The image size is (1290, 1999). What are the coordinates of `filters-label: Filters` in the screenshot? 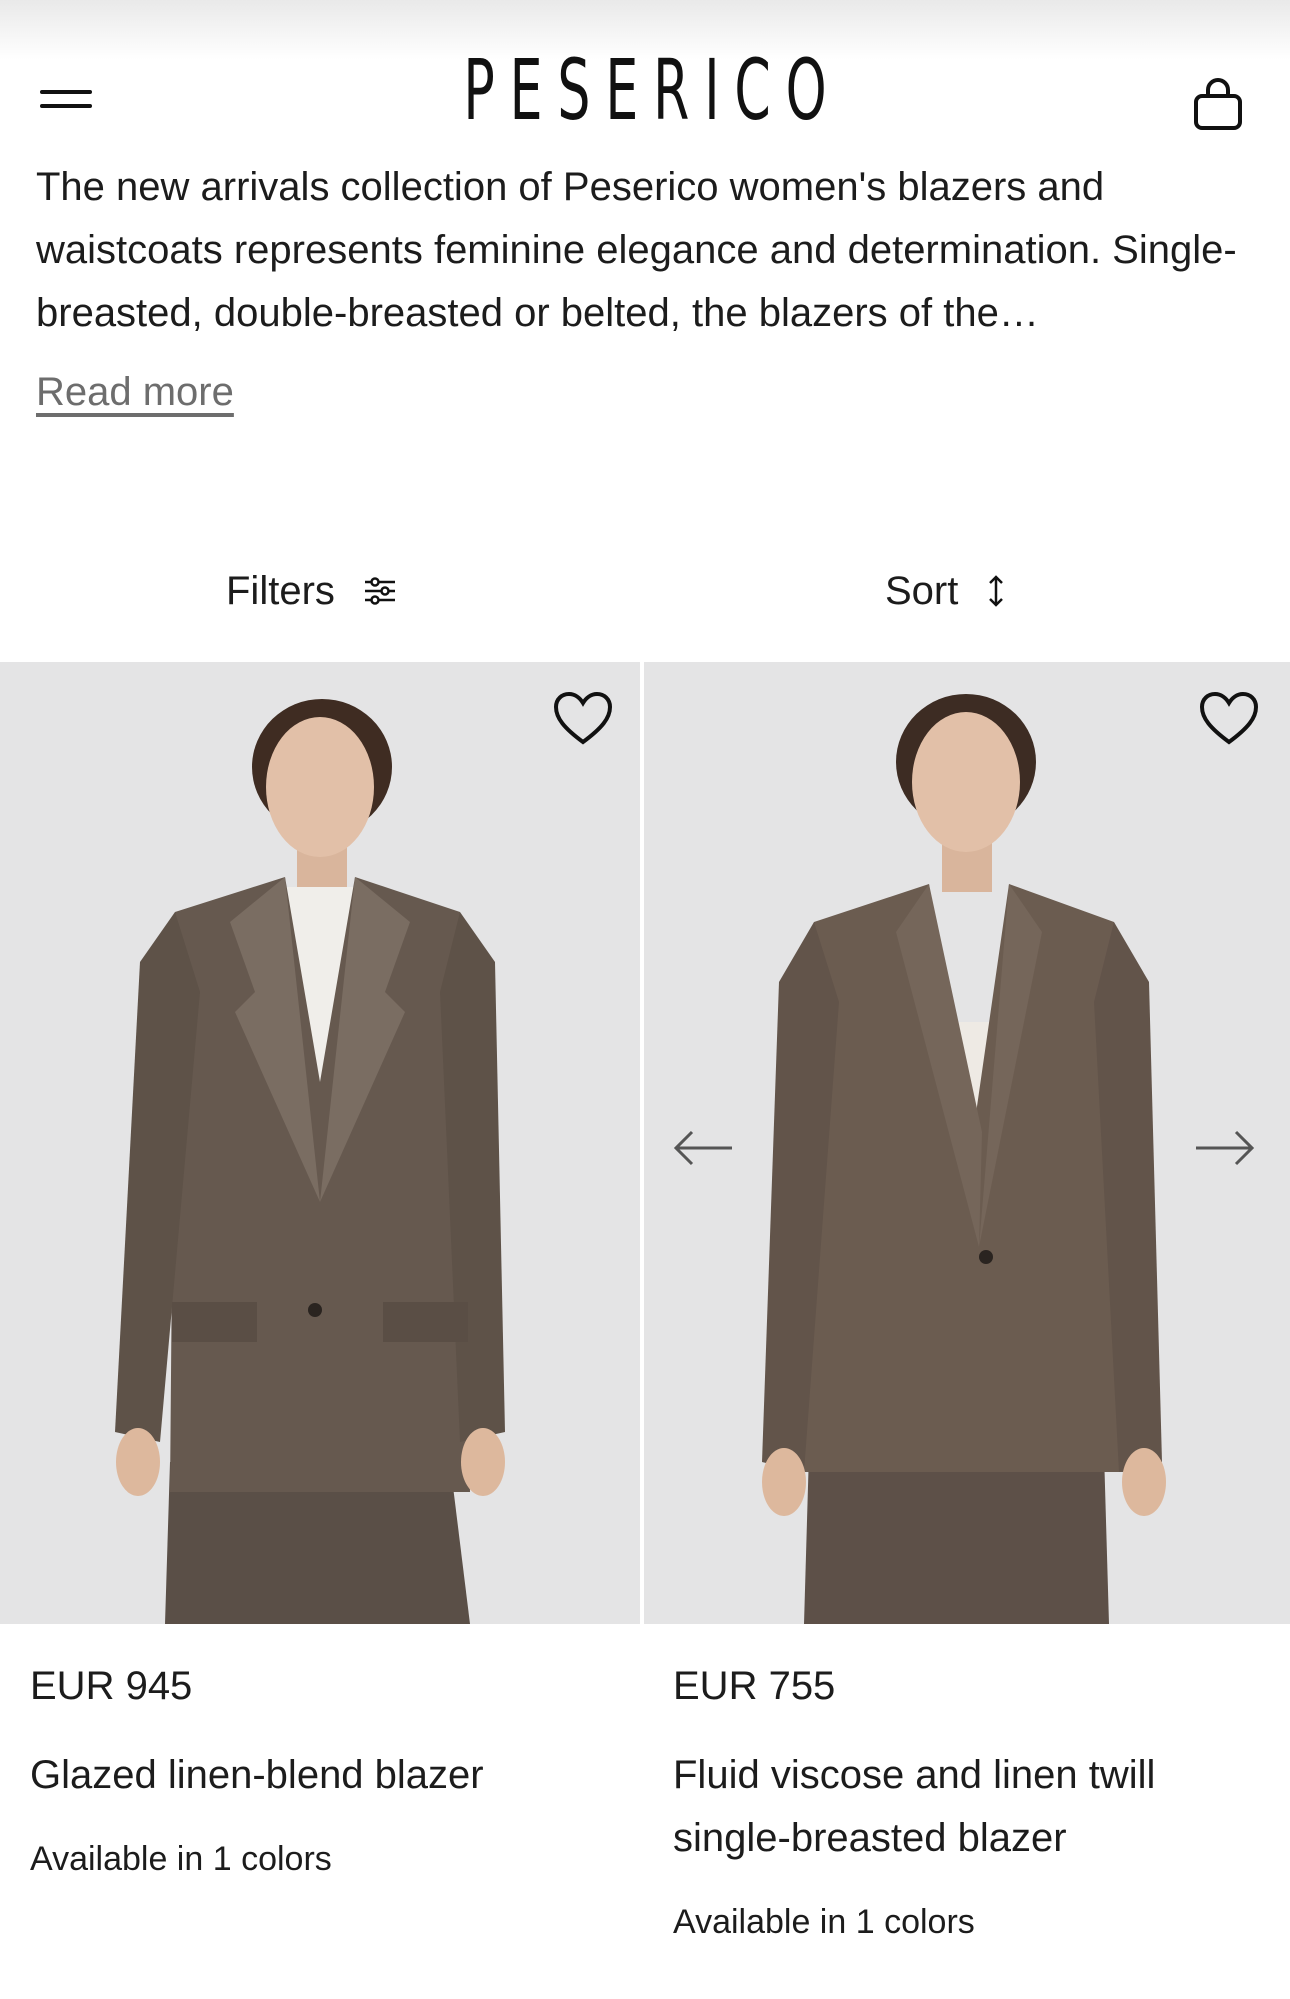 It's located at (280, 590).